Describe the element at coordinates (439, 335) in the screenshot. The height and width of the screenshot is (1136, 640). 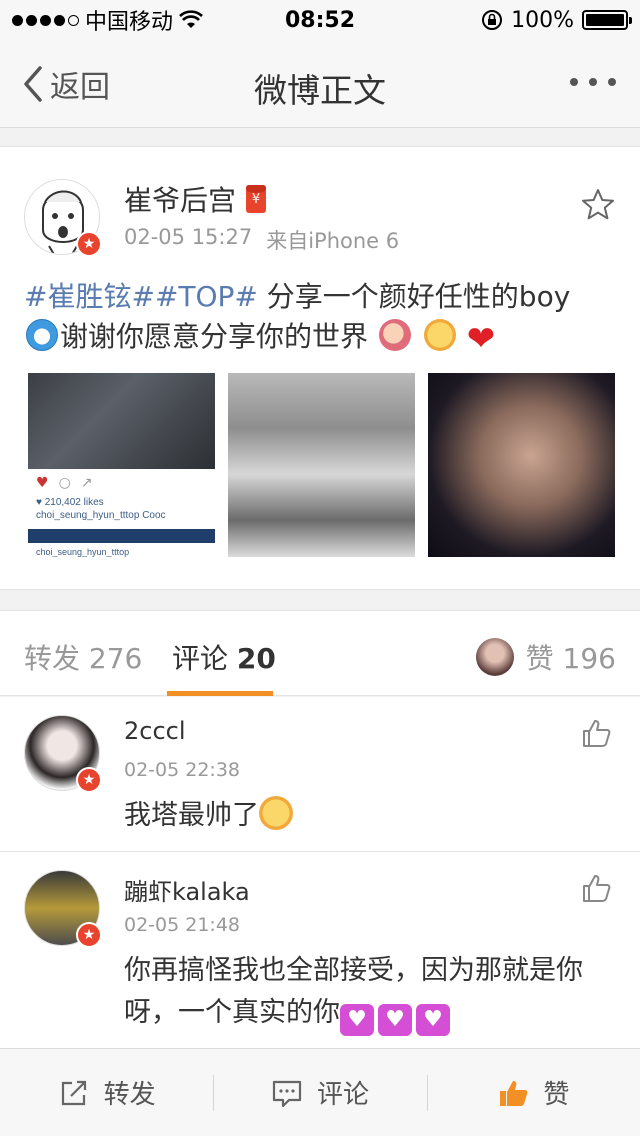
I see `shy-emoji-icon` at that location.